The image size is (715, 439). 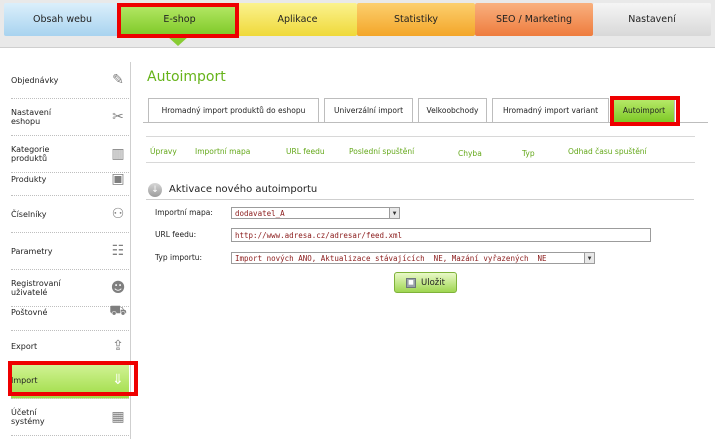 I want to click on url-feed-label: URL feedu:, so click(x=176, y=234).